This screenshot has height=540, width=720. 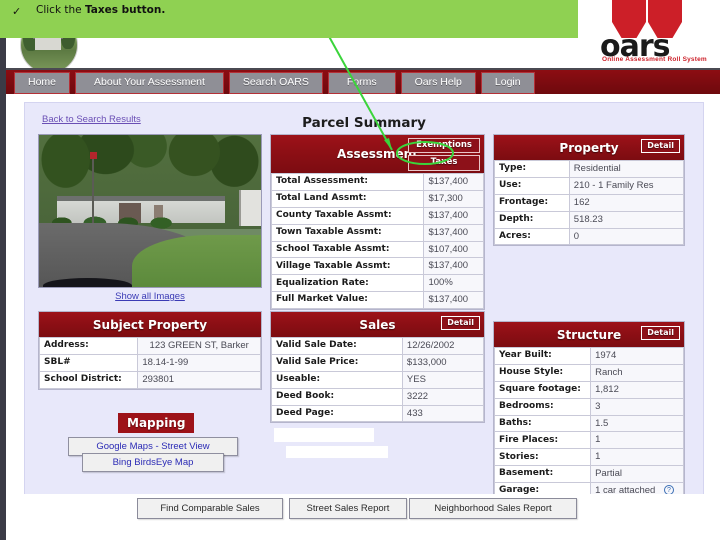 I want to click on row-key: Year Built:, so click(x=542, y=356).